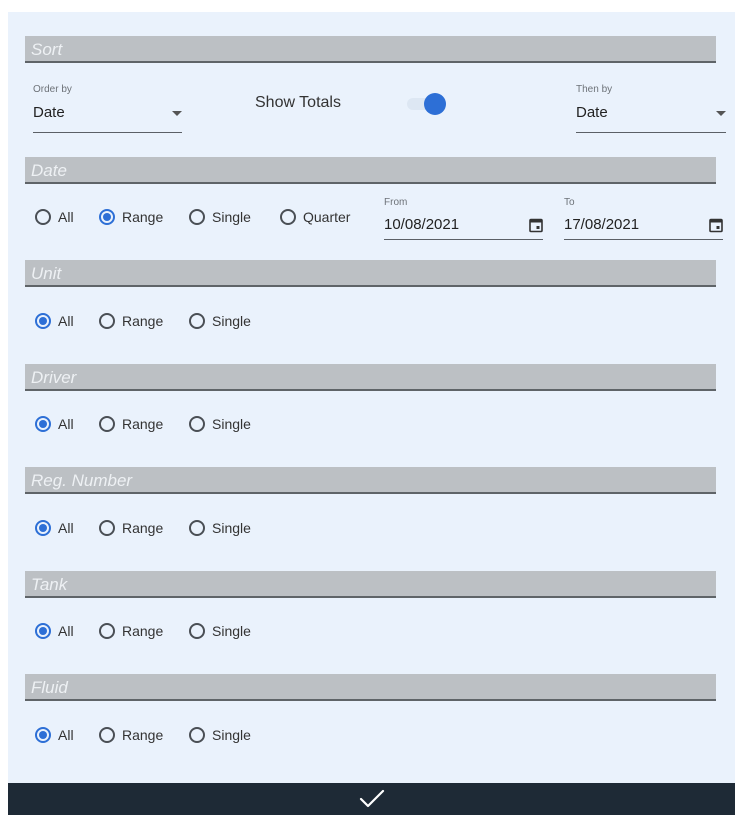 The width and height of the screenshot is (735, 815). What do you see at coordinates (370, 170) in the screenshot?
I see `section-header-date: Date` at bounding box center [370, 170].